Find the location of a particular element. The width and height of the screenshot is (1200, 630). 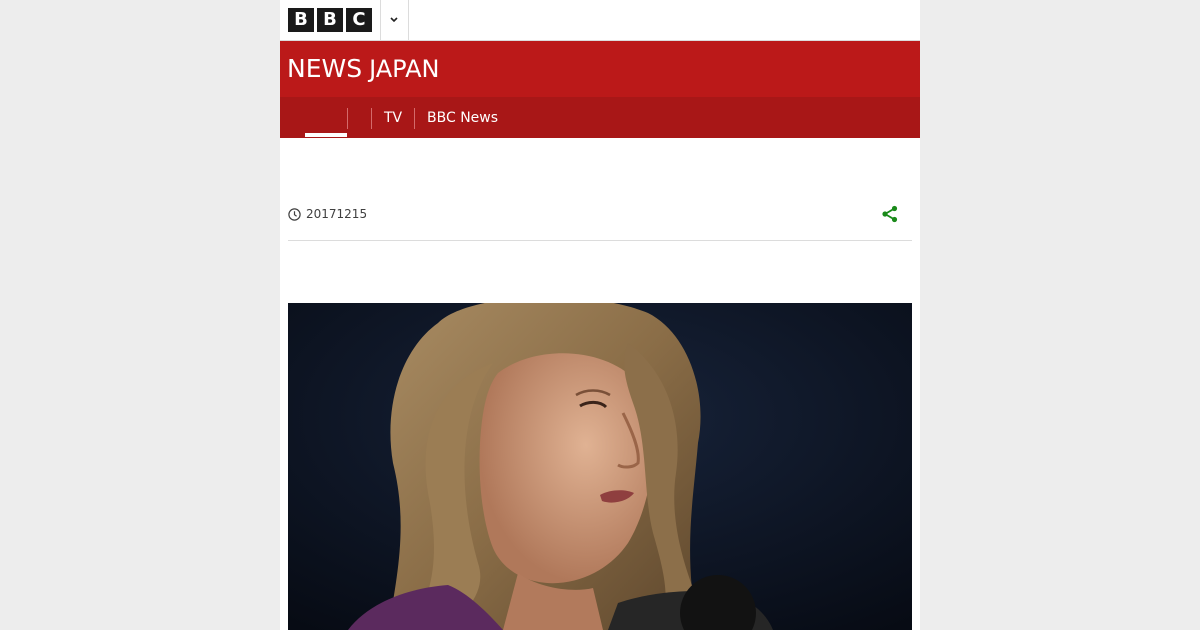

article-meta: 20171215 is located at coordinates (327, 214).